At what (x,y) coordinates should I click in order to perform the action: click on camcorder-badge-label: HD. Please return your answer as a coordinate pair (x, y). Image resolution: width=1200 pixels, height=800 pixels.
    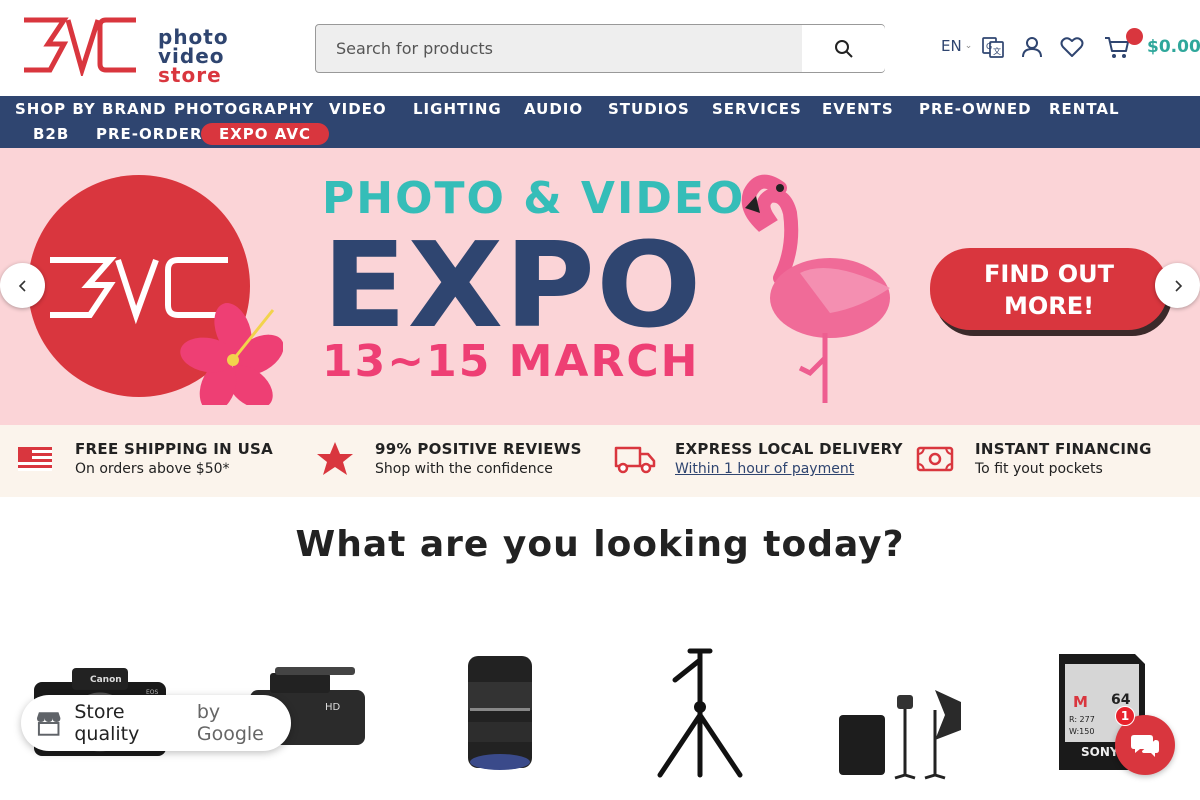
    Looking at the image, I should click on (333, 707).